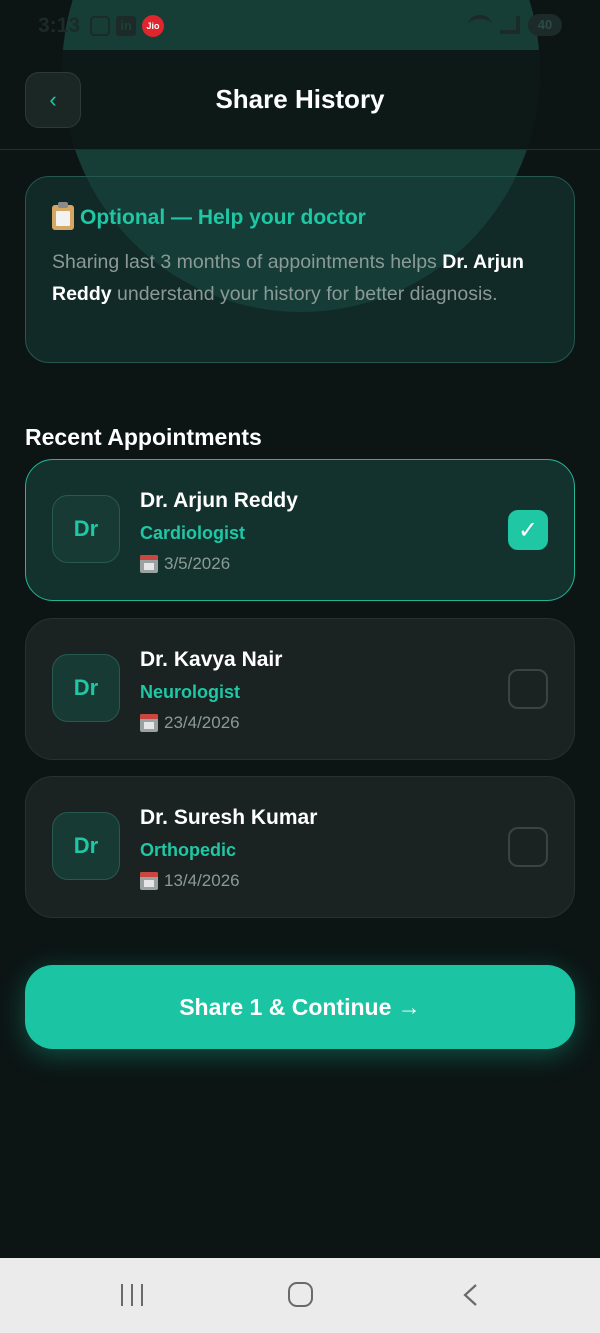 The width and height of the screenshot is (600, 1333). Describe the element at coordinates (223, 217) in the screenshot. I see `info-title-text: Optional — Help your doctor` at that location.